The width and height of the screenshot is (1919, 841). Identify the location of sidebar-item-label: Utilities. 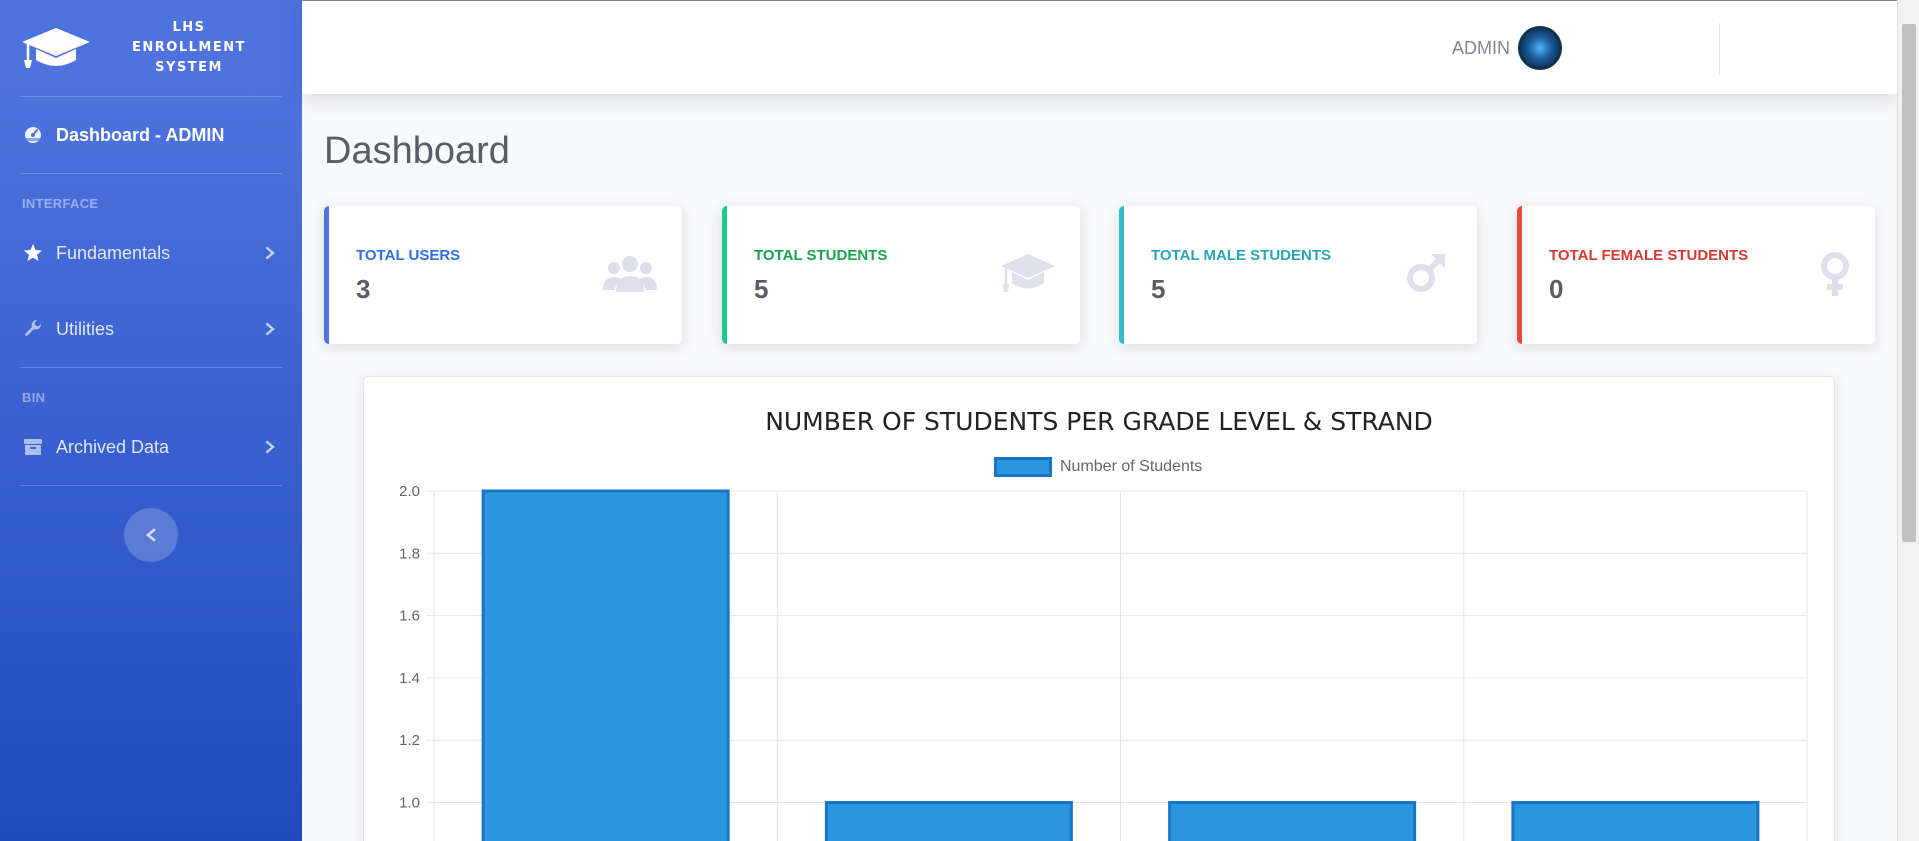
(85, 328).